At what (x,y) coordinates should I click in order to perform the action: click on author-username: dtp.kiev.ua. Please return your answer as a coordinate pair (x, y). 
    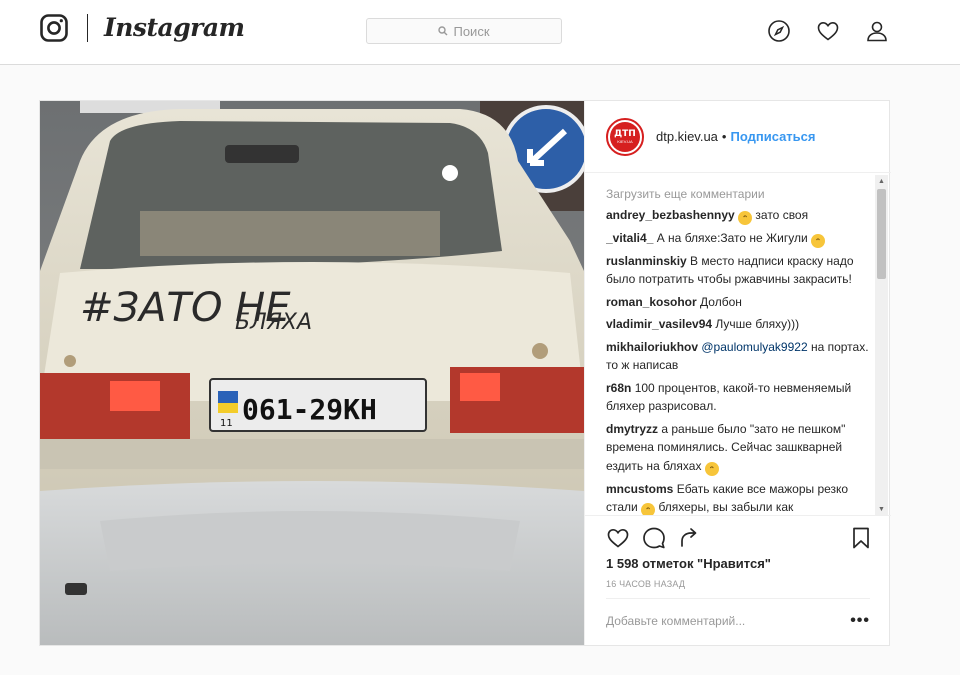
    Looking at the image, I should click on (687, 136).